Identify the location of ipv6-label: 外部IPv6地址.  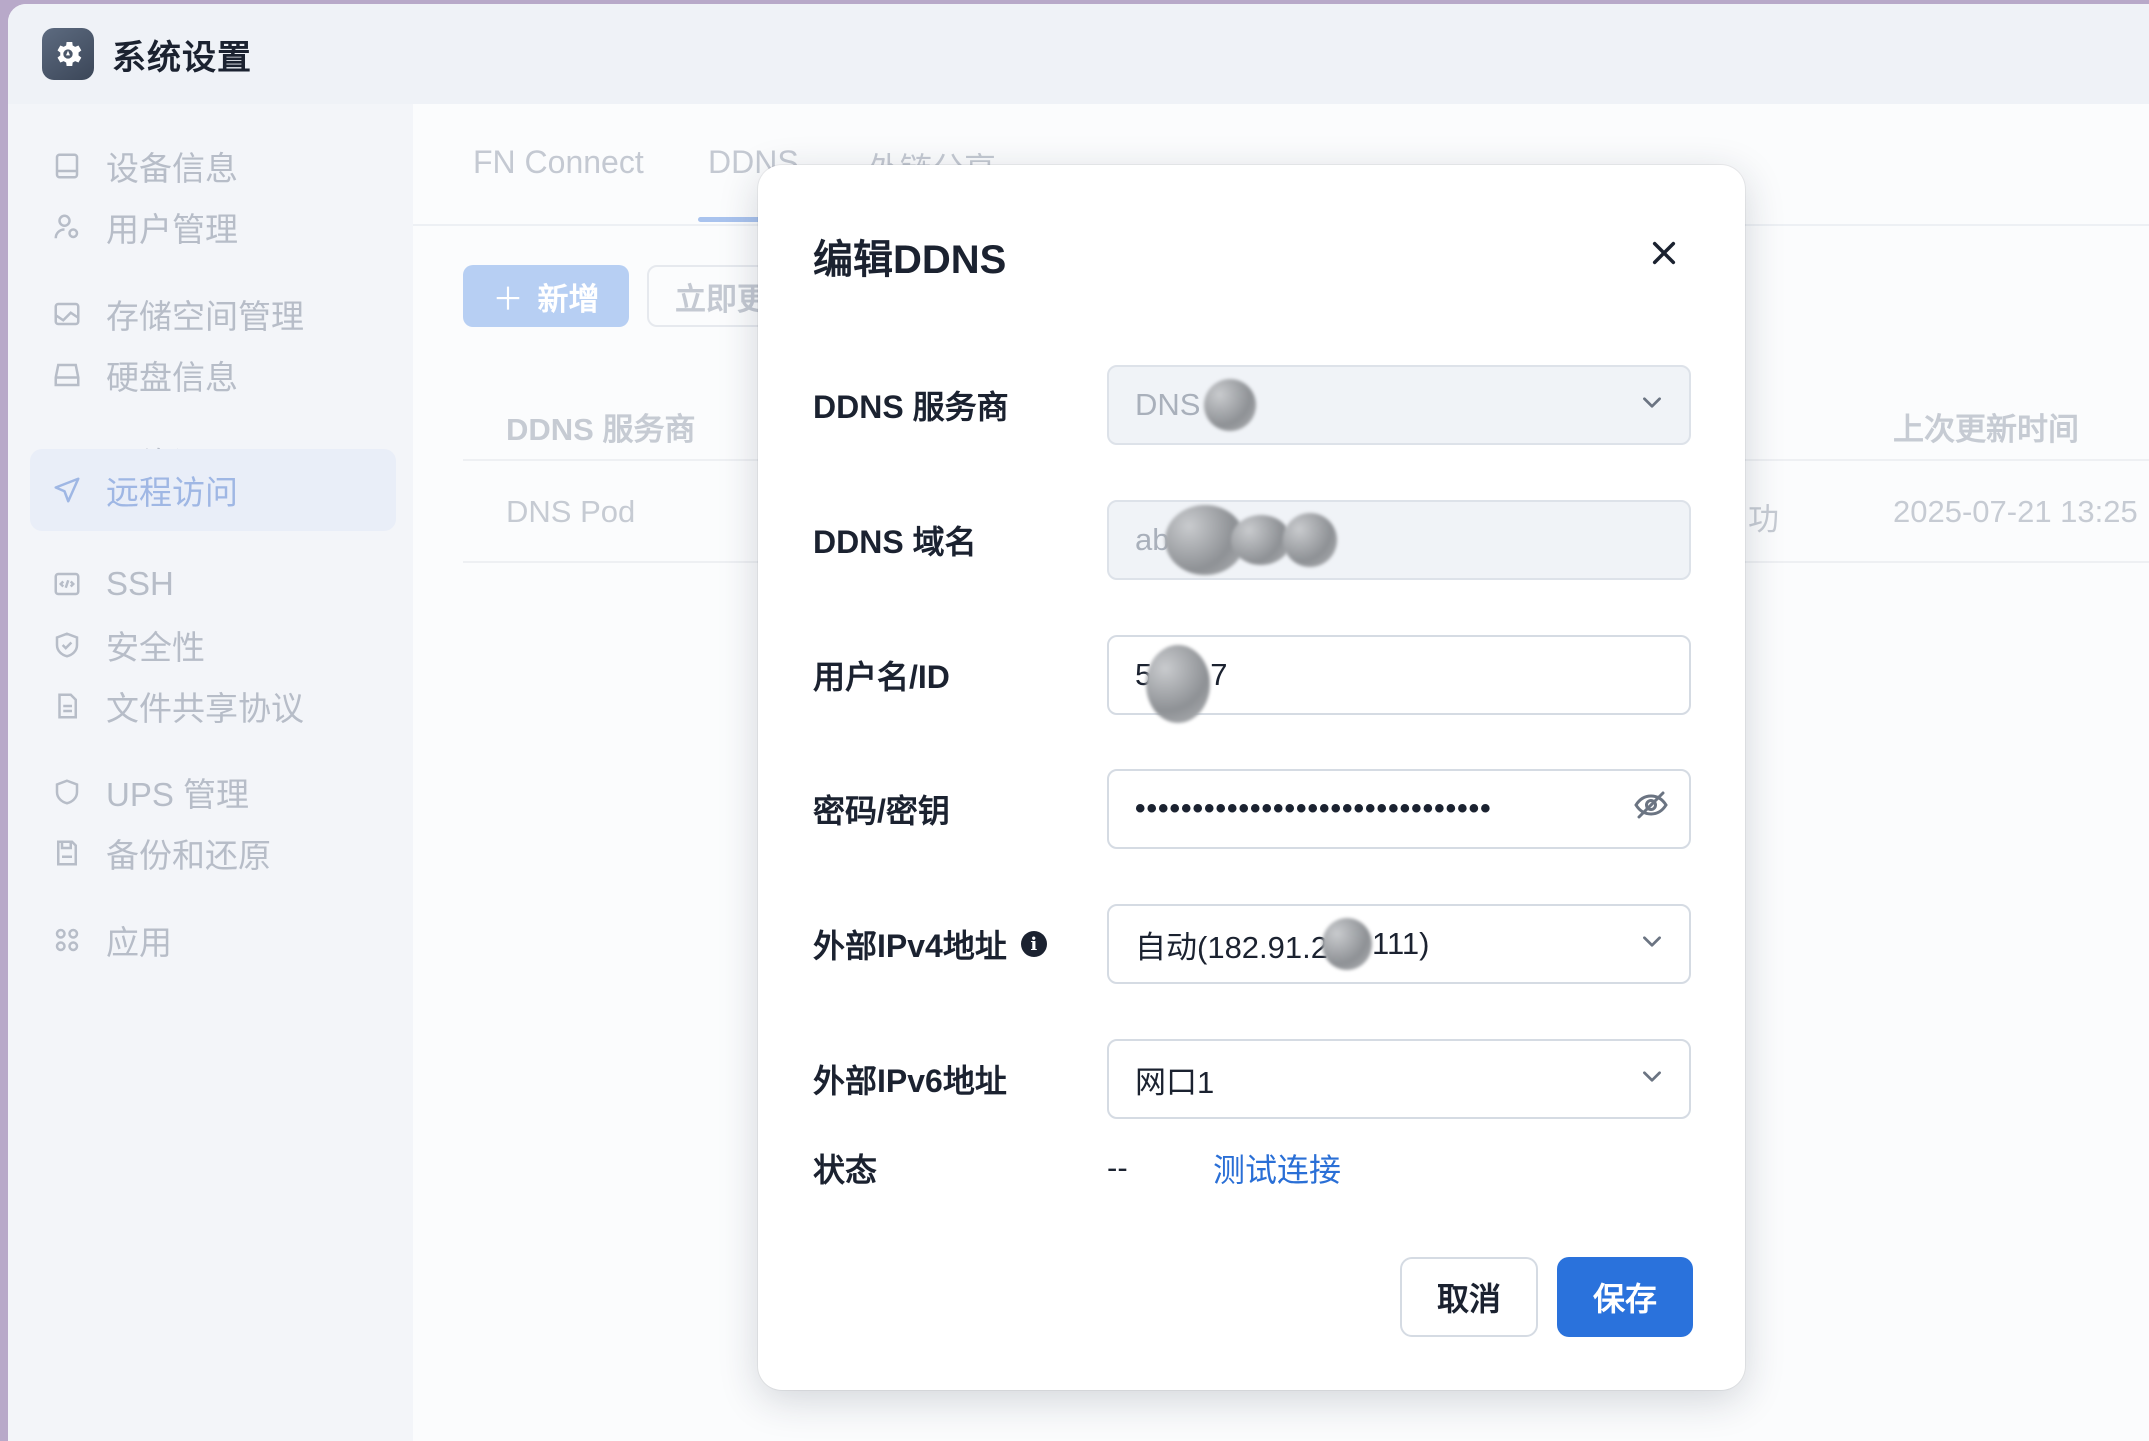
(910, 1081).